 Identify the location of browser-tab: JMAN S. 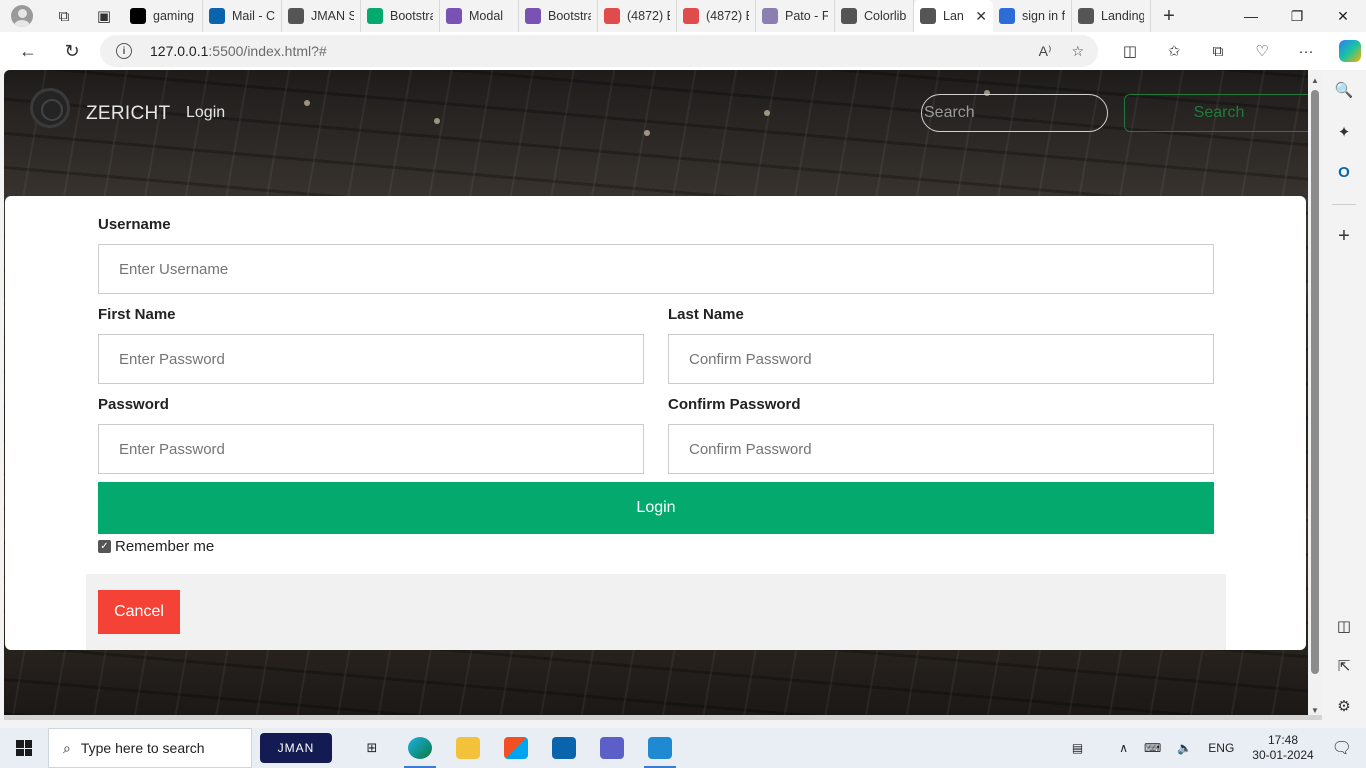
(321, 16).